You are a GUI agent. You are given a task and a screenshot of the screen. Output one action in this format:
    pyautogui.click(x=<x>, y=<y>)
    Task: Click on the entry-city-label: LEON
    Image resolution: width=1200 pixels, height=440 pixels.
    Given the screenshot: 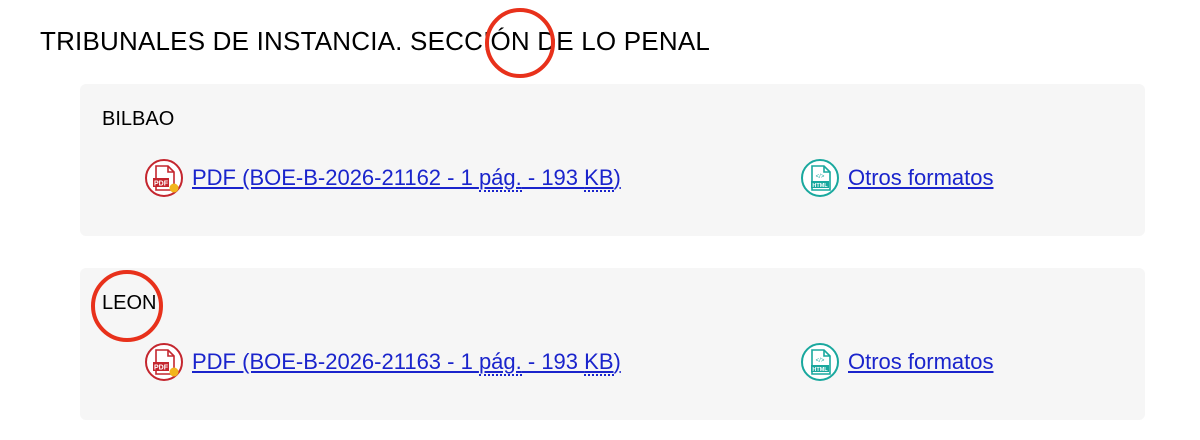 What is the action you would take?
    pyautogui.click(x=129, y=303)
    